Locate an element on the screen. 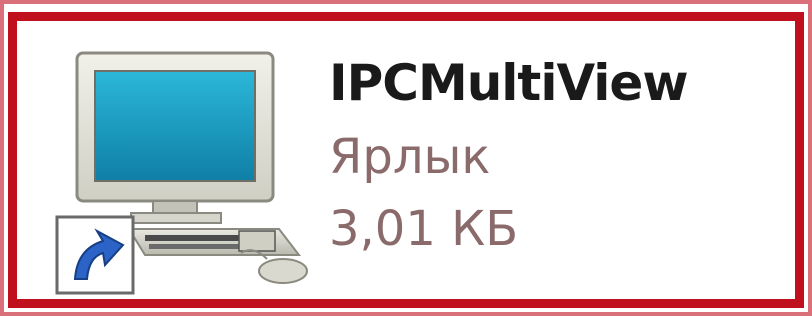 This screenshot has height=316, width=812. file-name: IPCMultiView is located at coordinates (509, 83).